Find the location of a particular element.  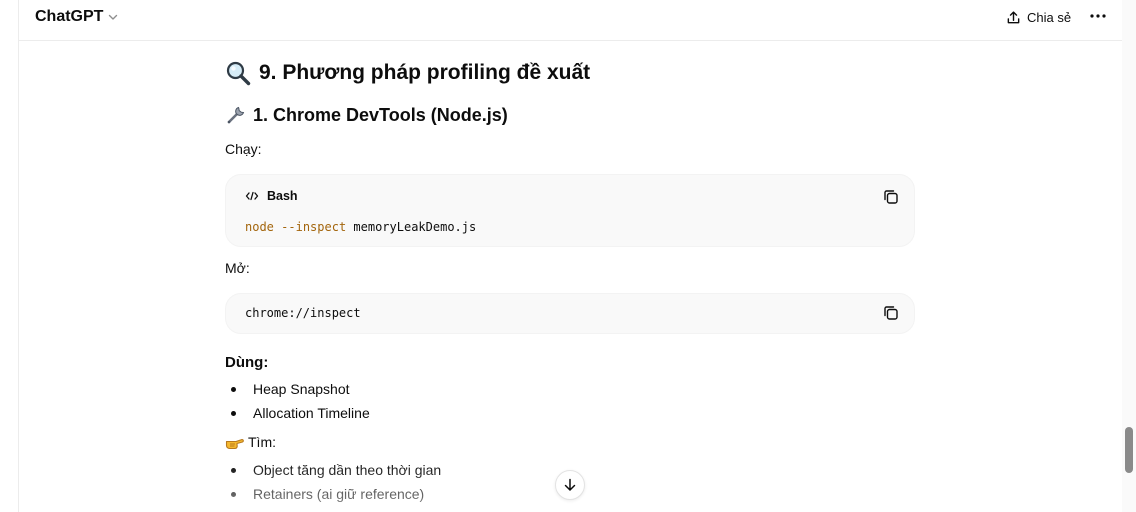

sidebar-divider is located at coordinates (18, 256).